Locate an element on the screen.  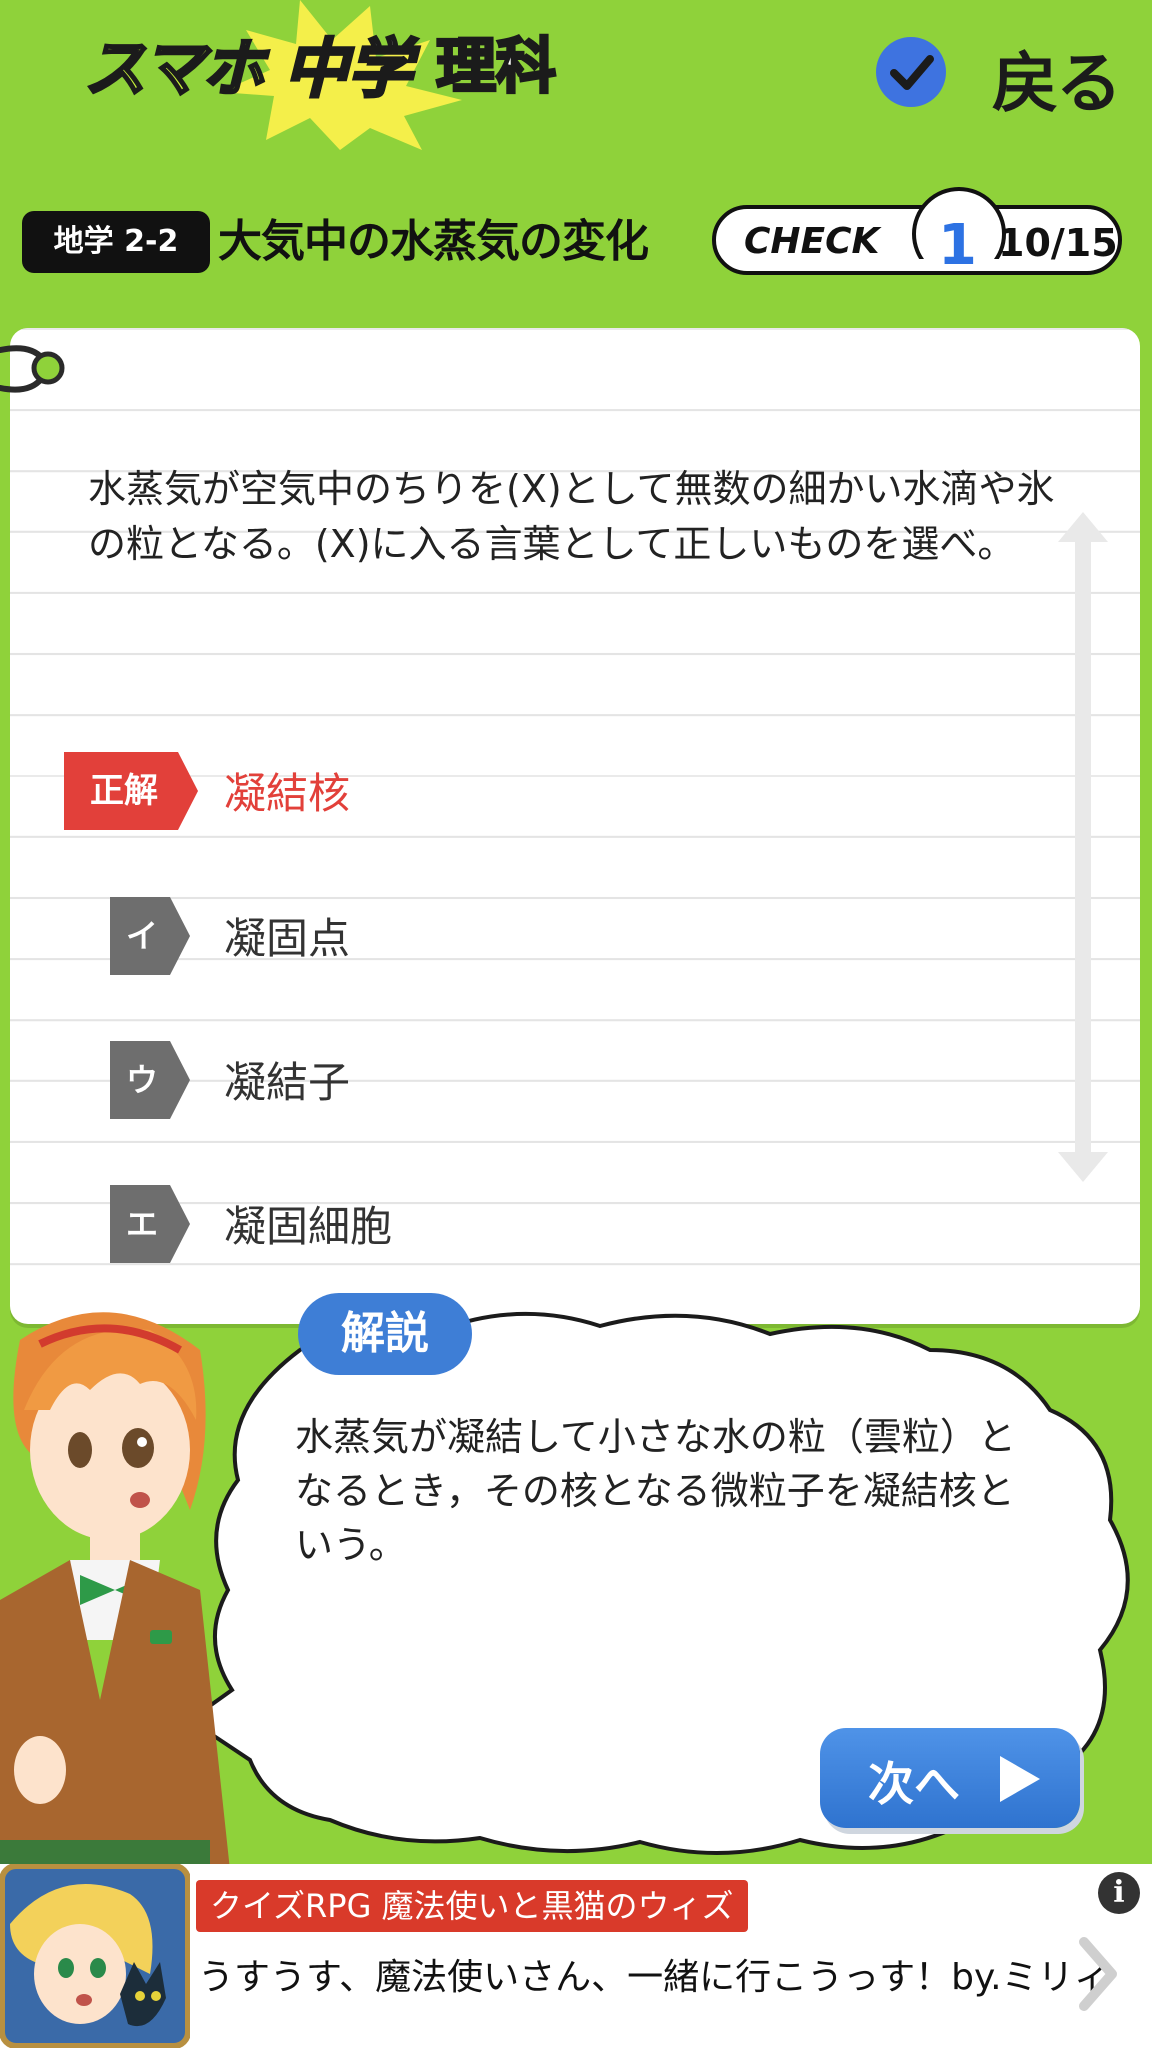
choice-text: 凝固点 is located at coordinates (287, 938).